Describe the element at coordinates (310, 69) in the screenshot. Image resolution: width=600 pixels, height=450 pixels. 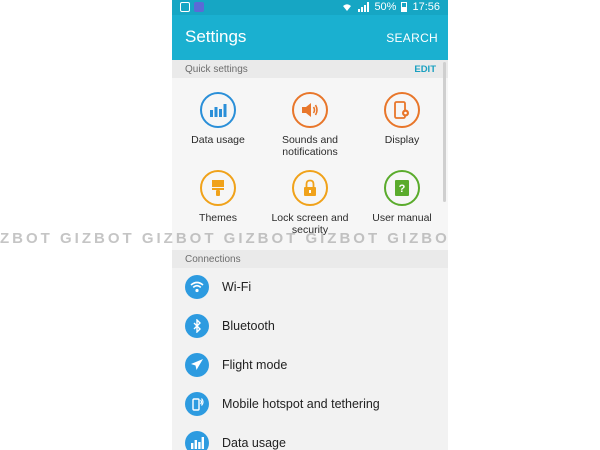
I see `quick-settings-header: Quick settings EDIT` at that location.